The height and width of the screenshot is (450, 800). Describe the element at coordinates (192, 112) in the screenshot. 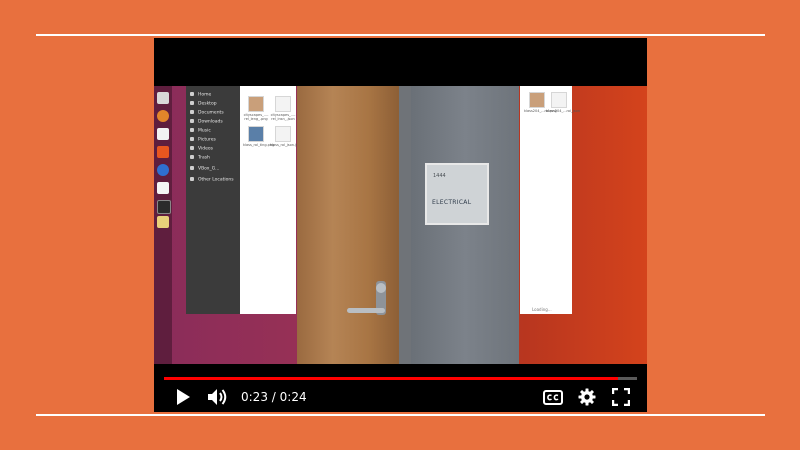

I see `documents-icon` at that location.